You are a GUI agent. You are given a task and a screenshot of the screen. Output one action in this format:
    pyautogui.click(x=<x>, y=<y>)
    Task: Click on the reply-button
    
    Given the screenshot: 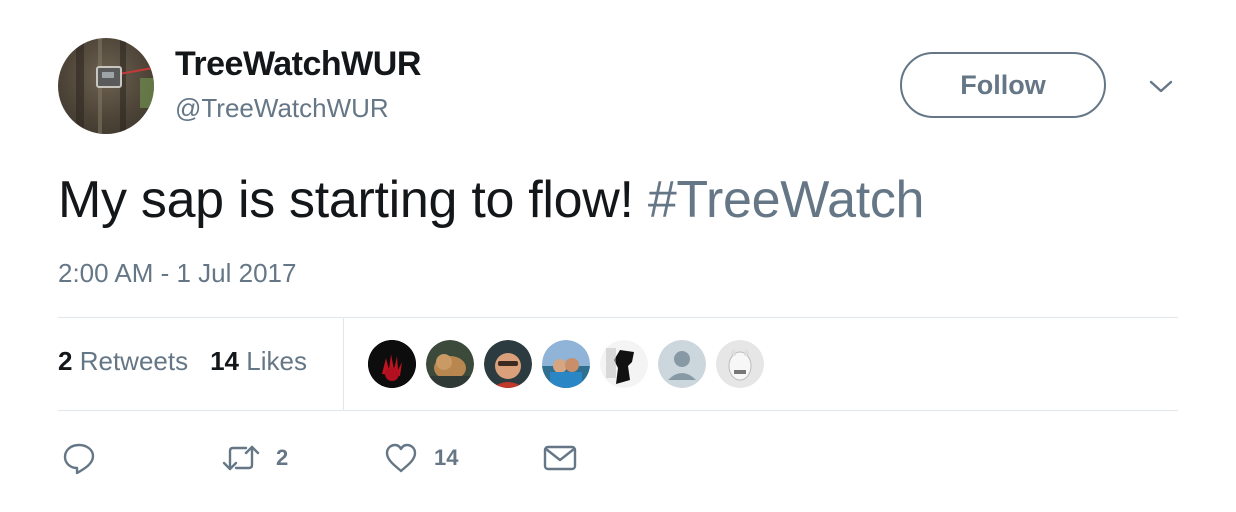 What is the action you would take?
    pyautogui.click(x=79, y=458)
    